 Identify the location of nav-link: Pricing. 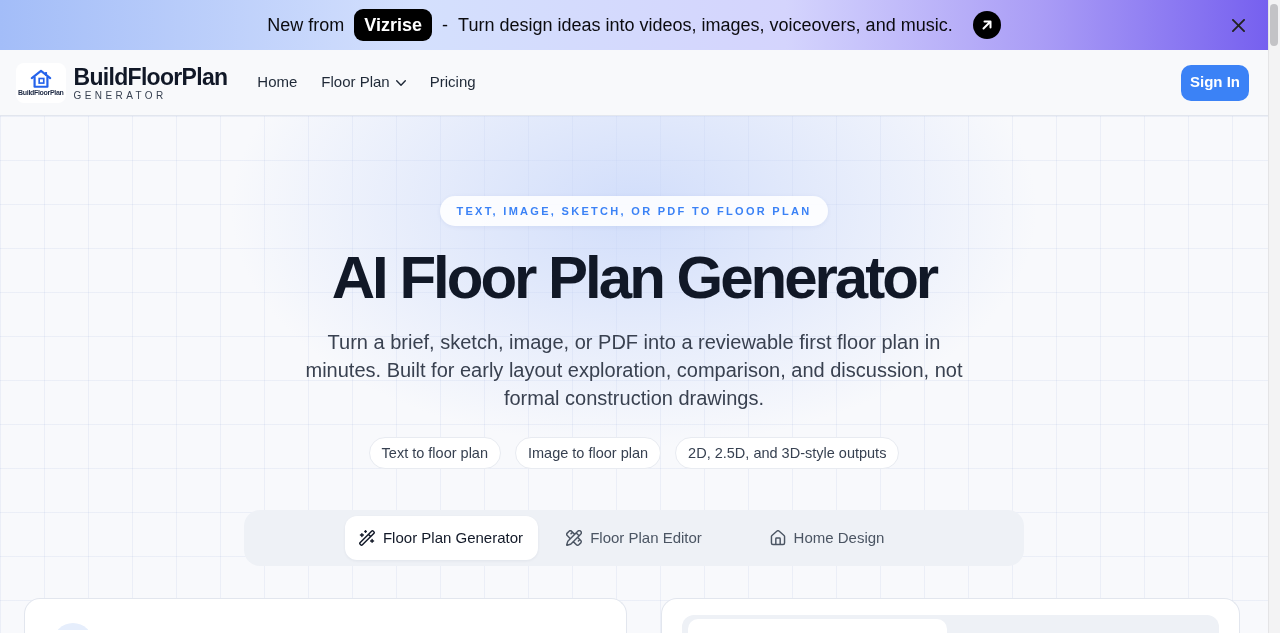
(452, 82).